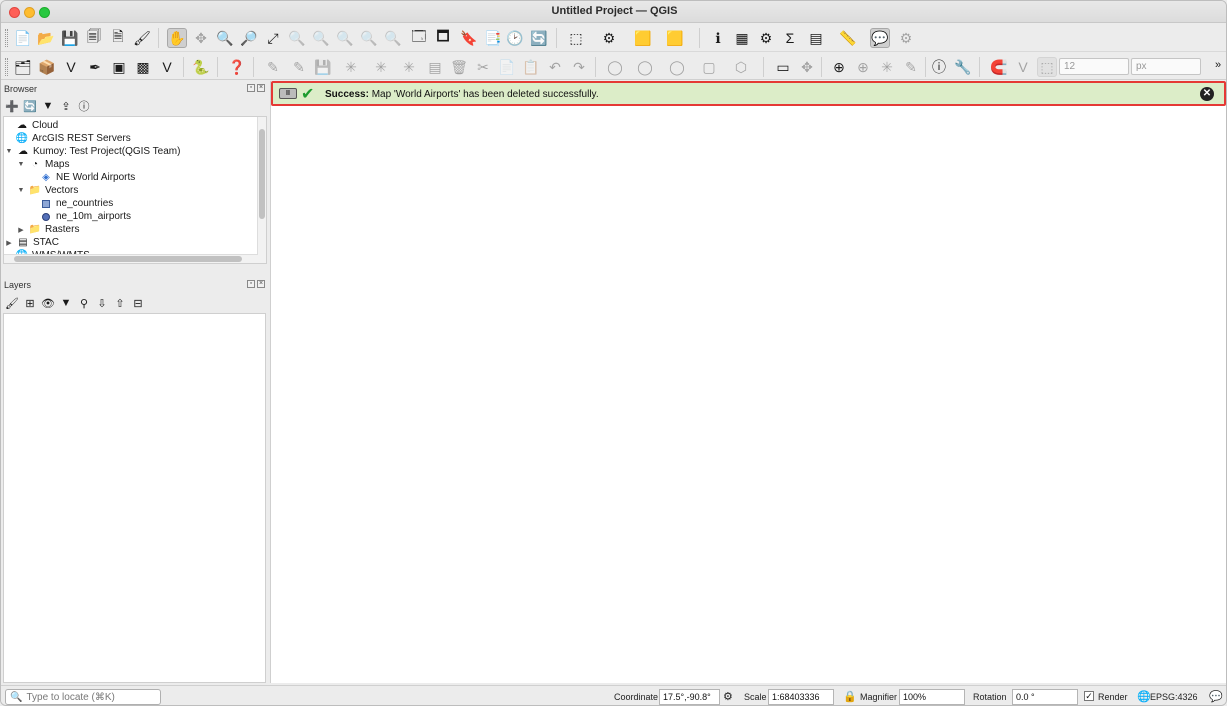 The height and width of the screenshot is (706, 1227). What do you see at coordinates (675, 38) in the screenshot?
I see `select-location-icon: 🟨` at bounding box center [675, 38].